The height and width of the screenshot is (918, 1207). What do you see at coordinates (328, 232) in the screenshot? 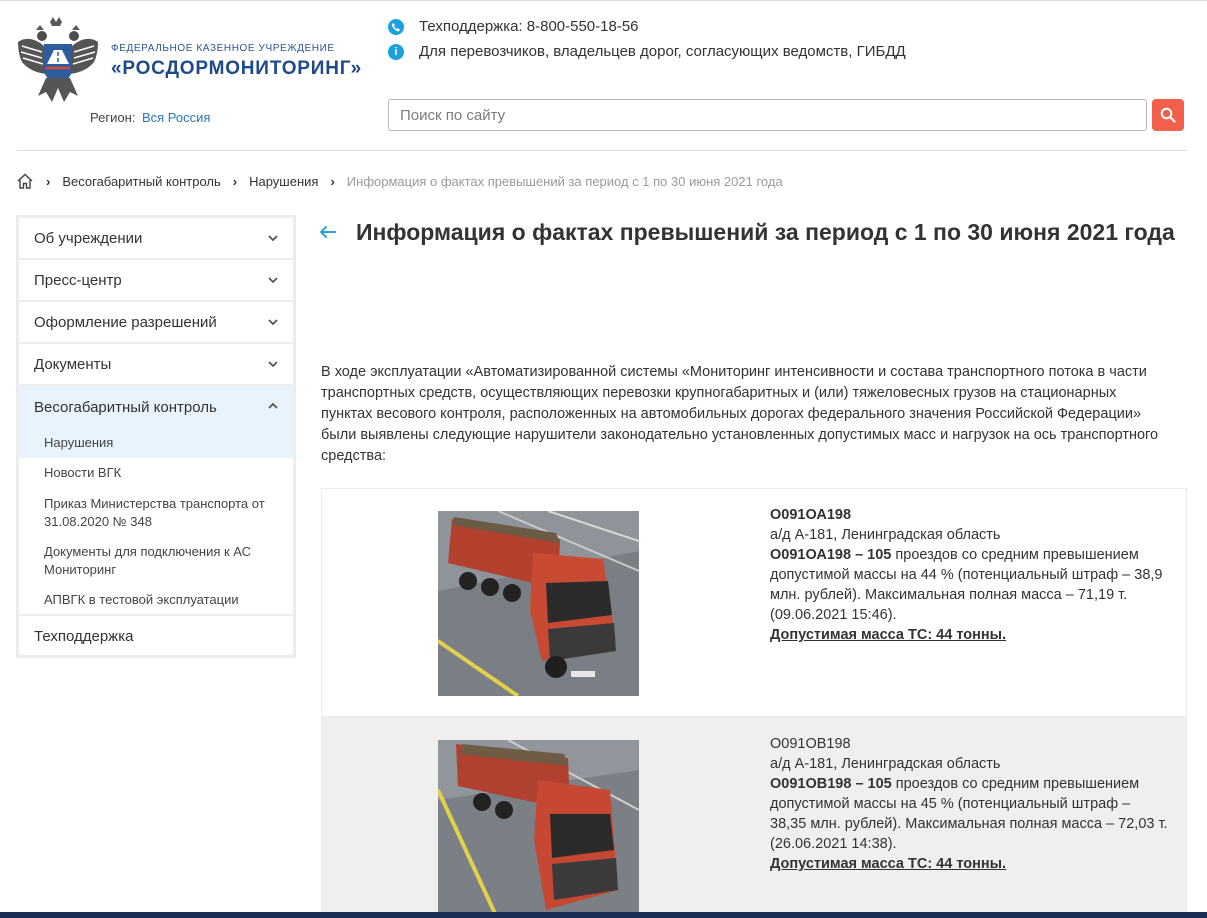
I see `back-arrow-icon` at bounding box center [328, 232].